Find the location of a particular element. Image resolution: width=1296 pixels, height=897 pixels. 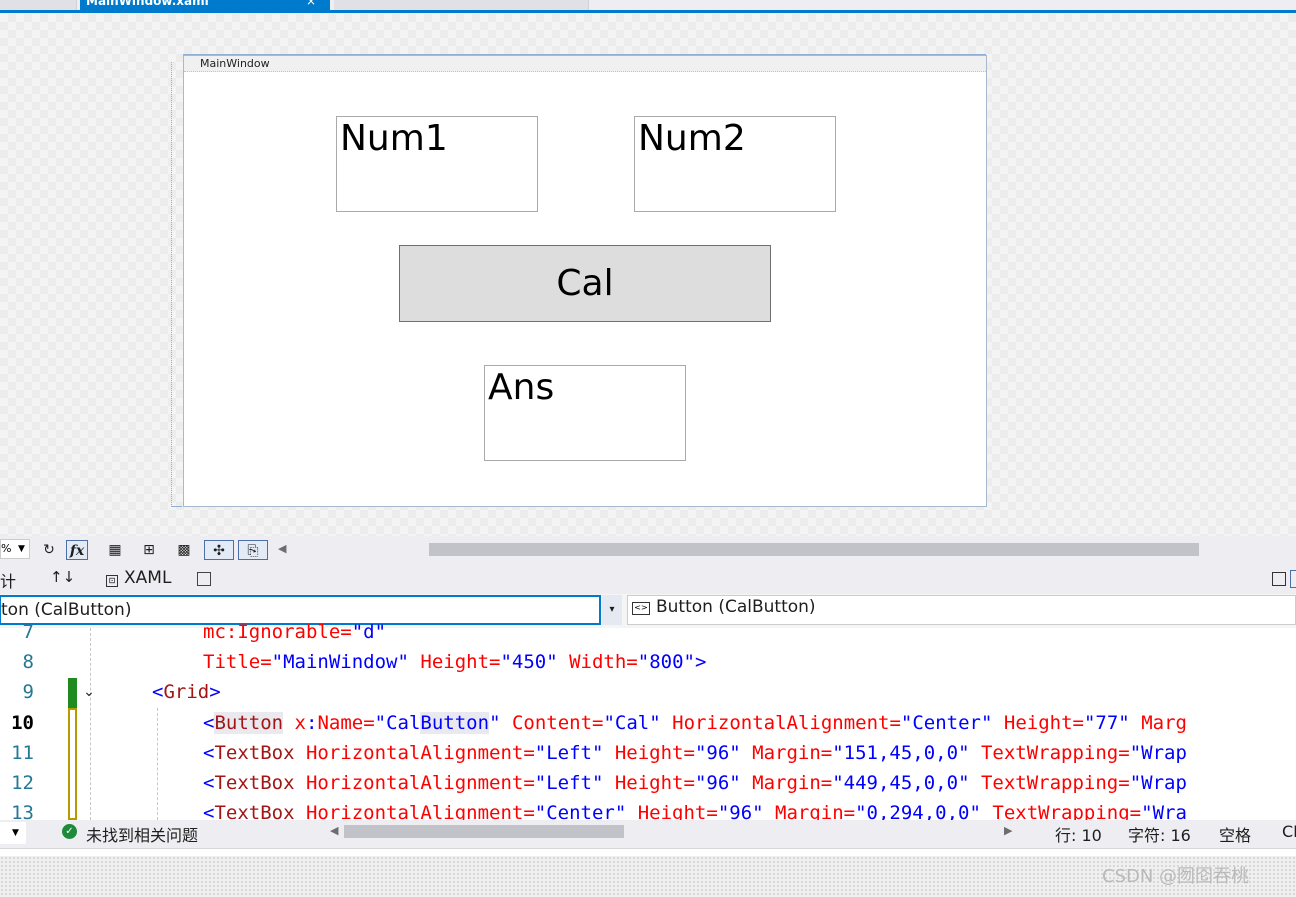

document-tab-next is located at coordinates (461, 5).